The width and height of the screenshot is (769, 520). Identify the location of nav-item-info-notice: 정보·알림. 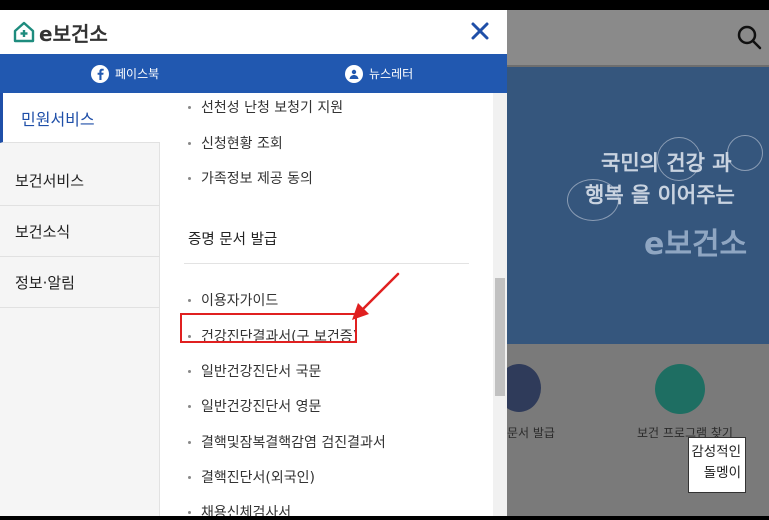
(80, 282).